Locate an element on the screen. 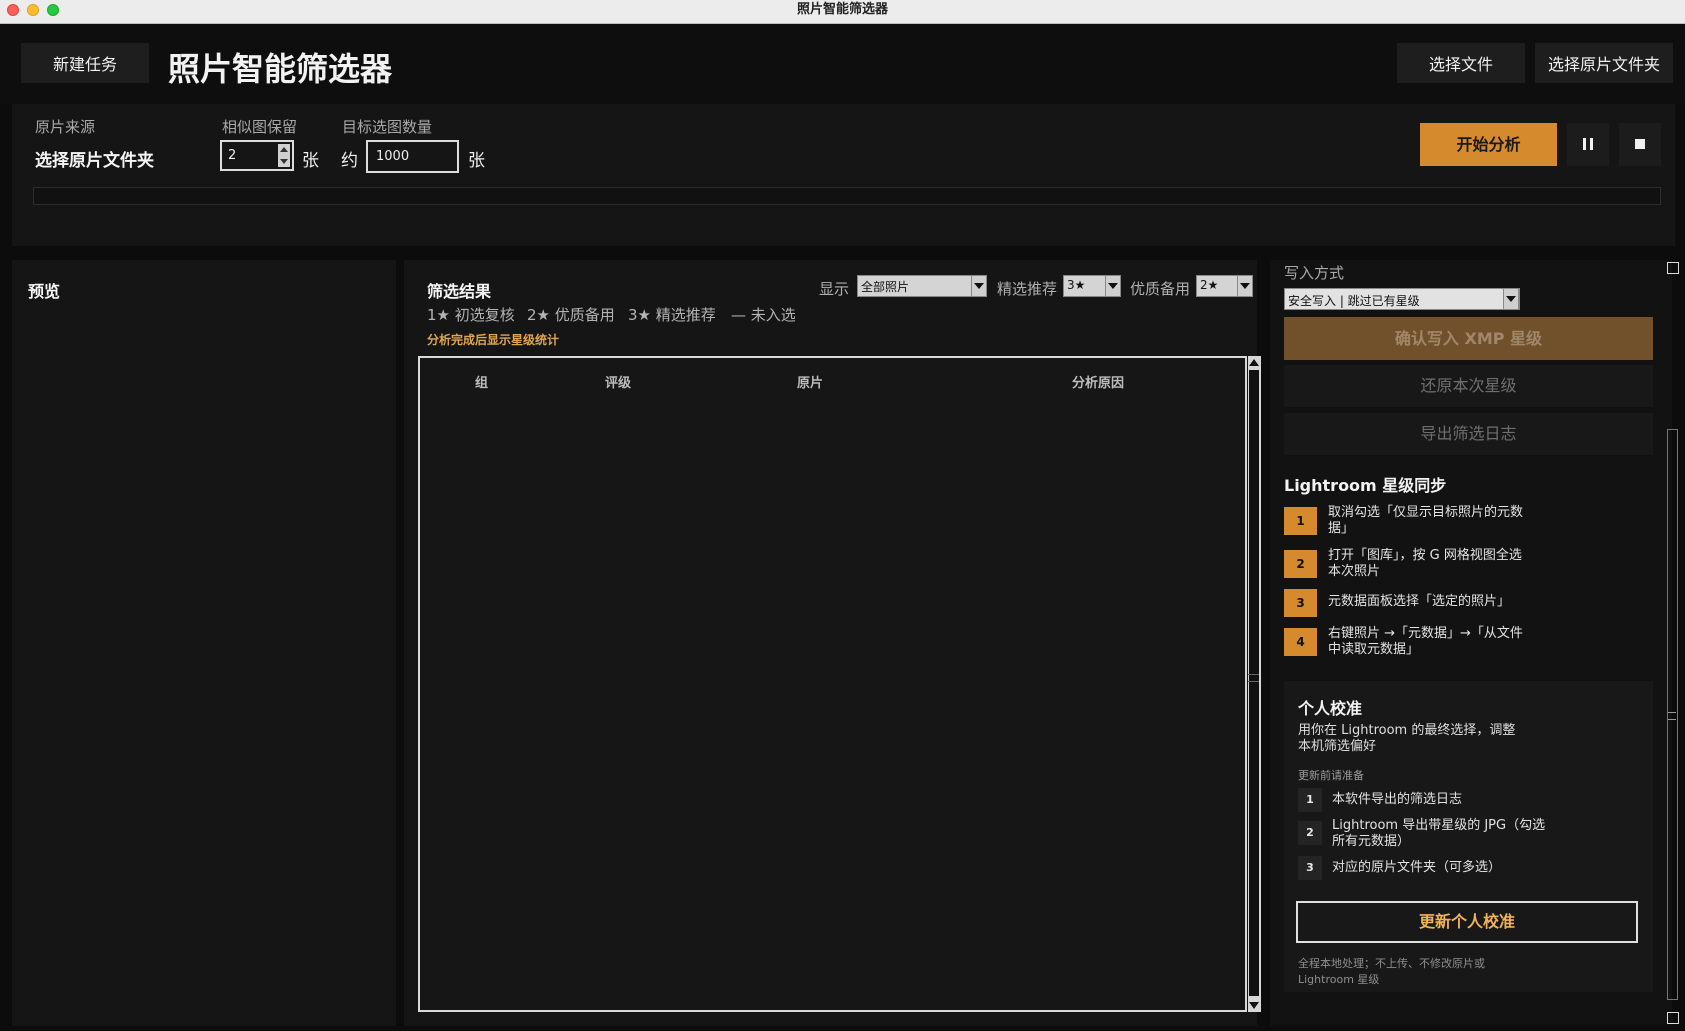 Image resolution: width=1685 pixels, height=1031 pixels. lr-step-1-number: 1 is located at coordinates (1300, 521).